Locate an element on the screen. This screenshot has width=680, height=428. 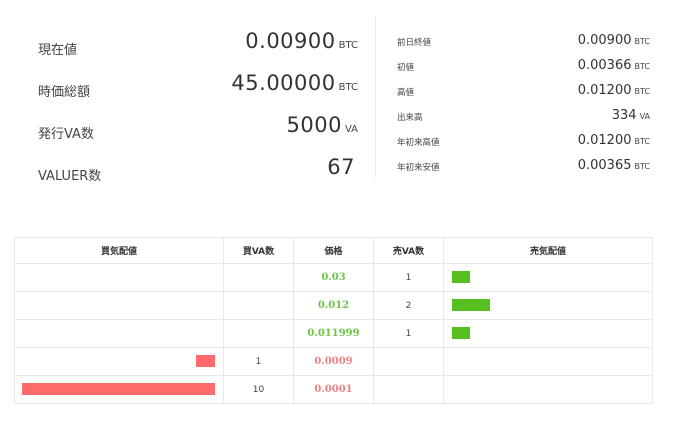
price-cell: 0.03 is located at coordinates (333, 277).